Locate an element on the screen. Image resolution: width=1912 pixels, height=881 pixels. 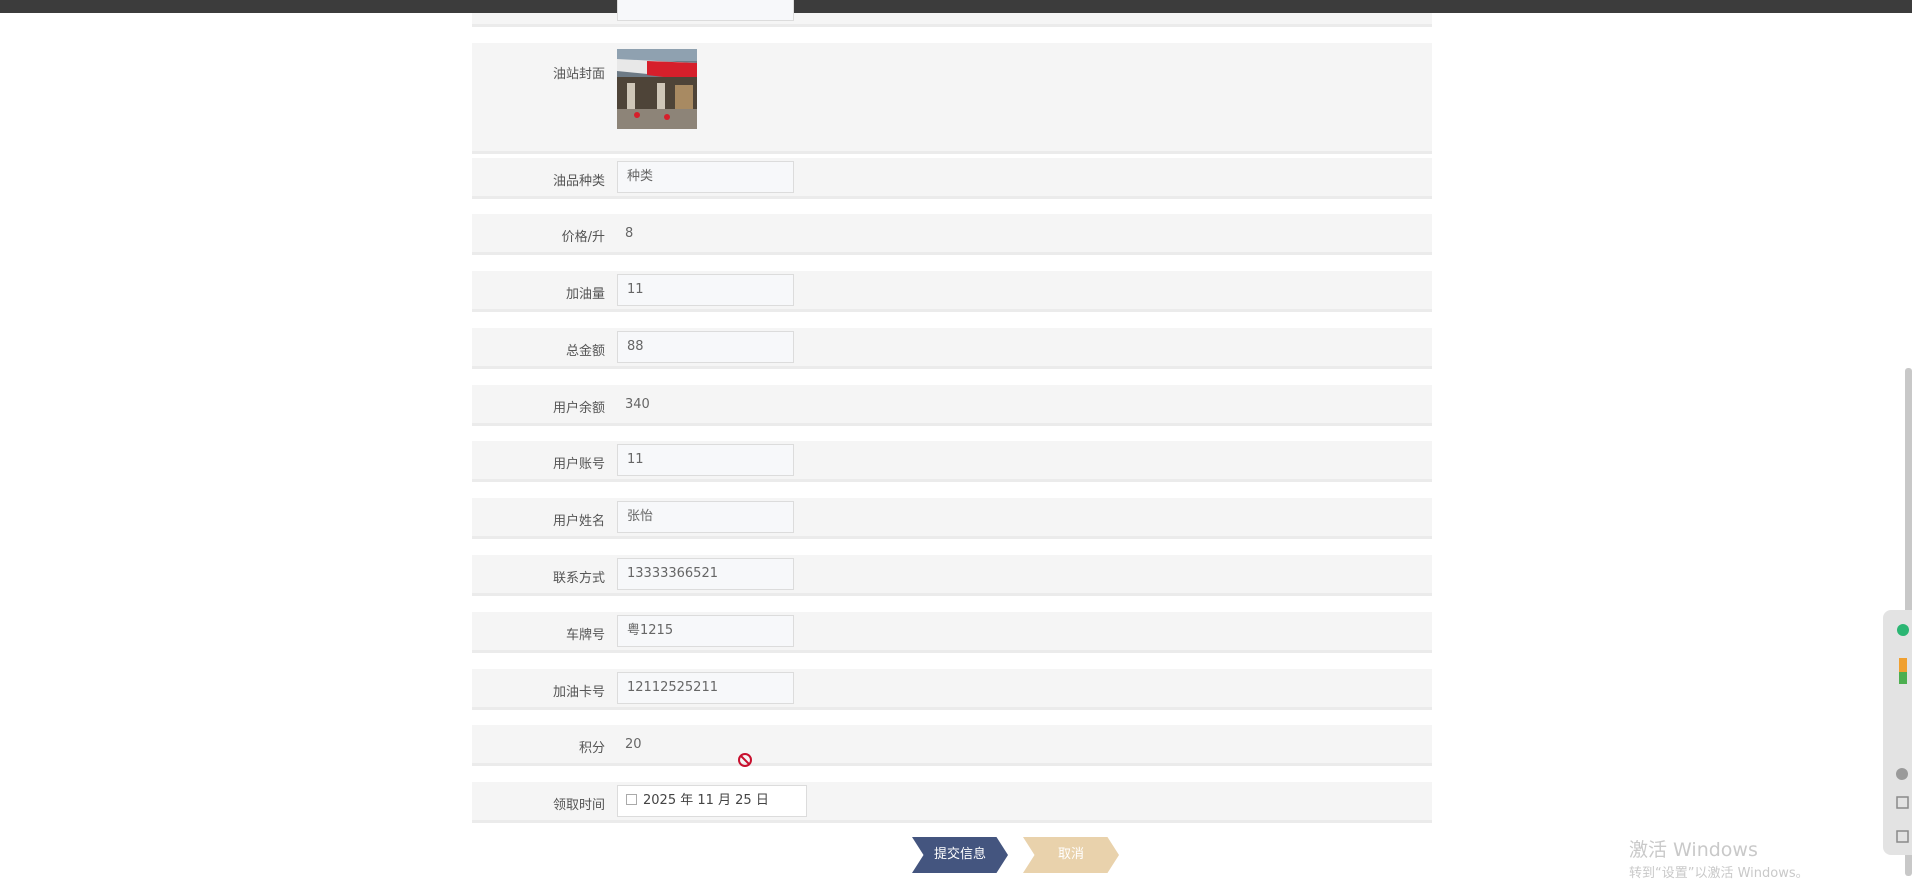
form-row-date: 领取时间 2025 年 11 月 25 日 is located at coordinates (952, 802).